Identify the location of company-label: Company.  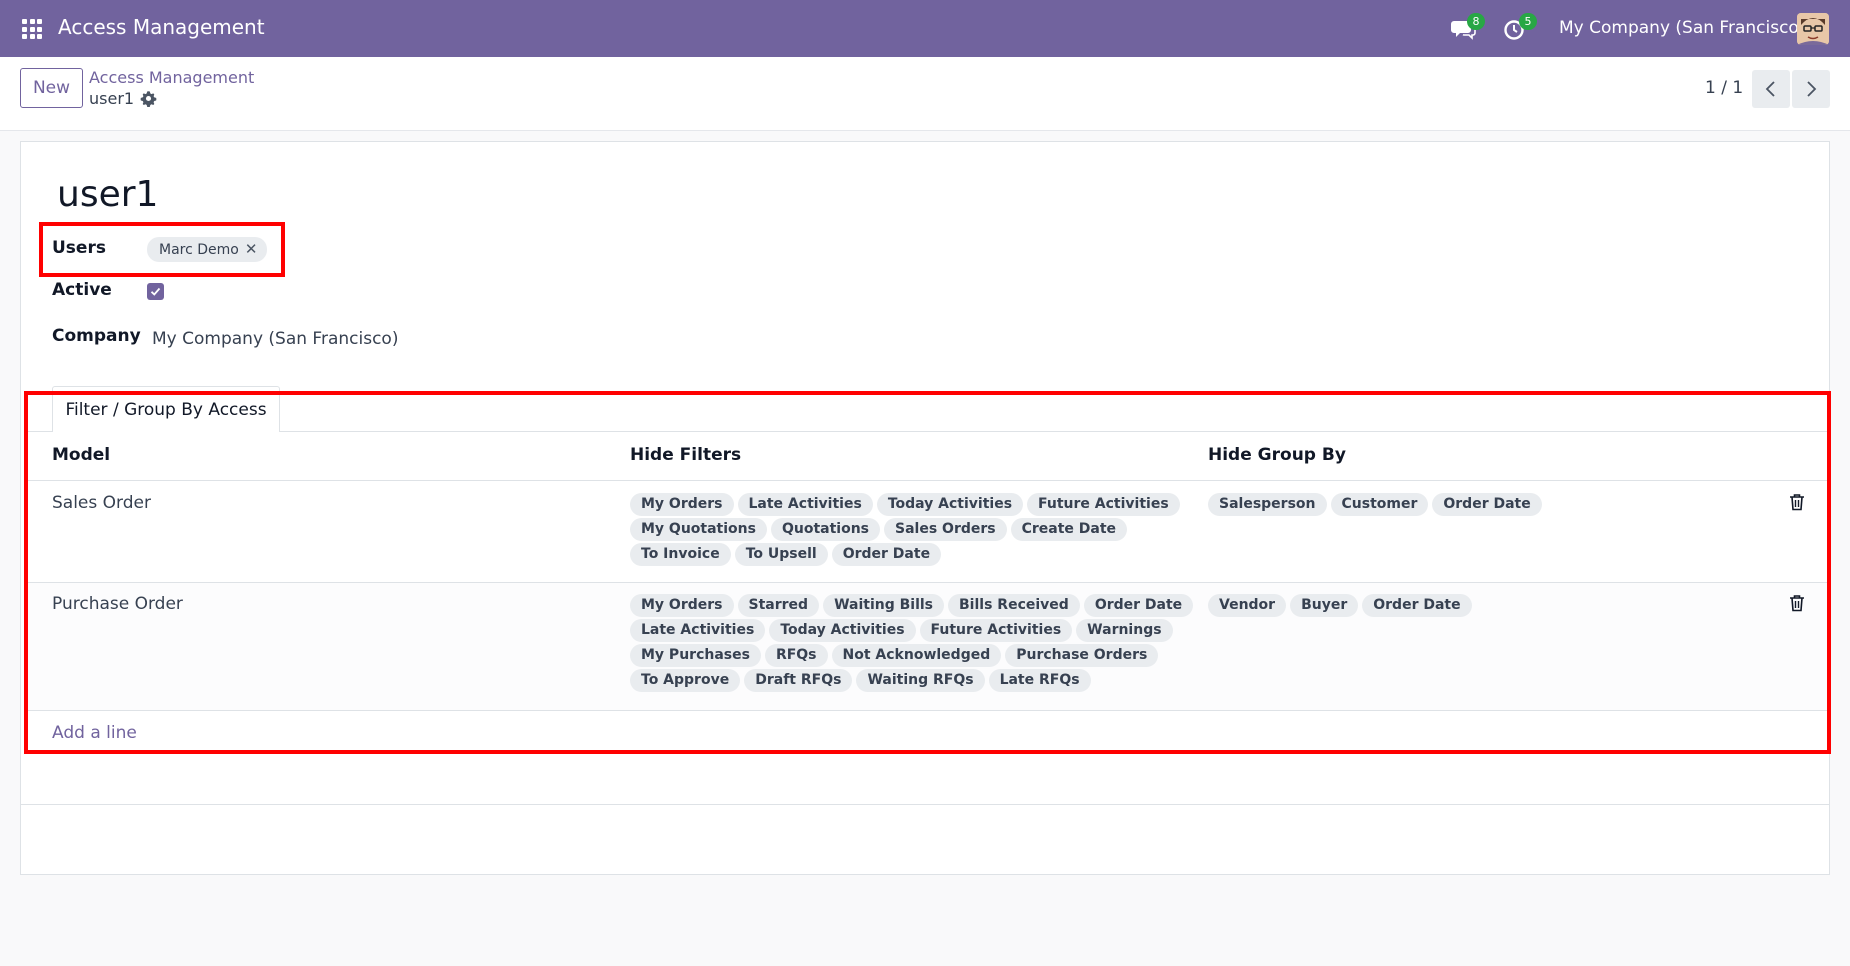
(96, 336).